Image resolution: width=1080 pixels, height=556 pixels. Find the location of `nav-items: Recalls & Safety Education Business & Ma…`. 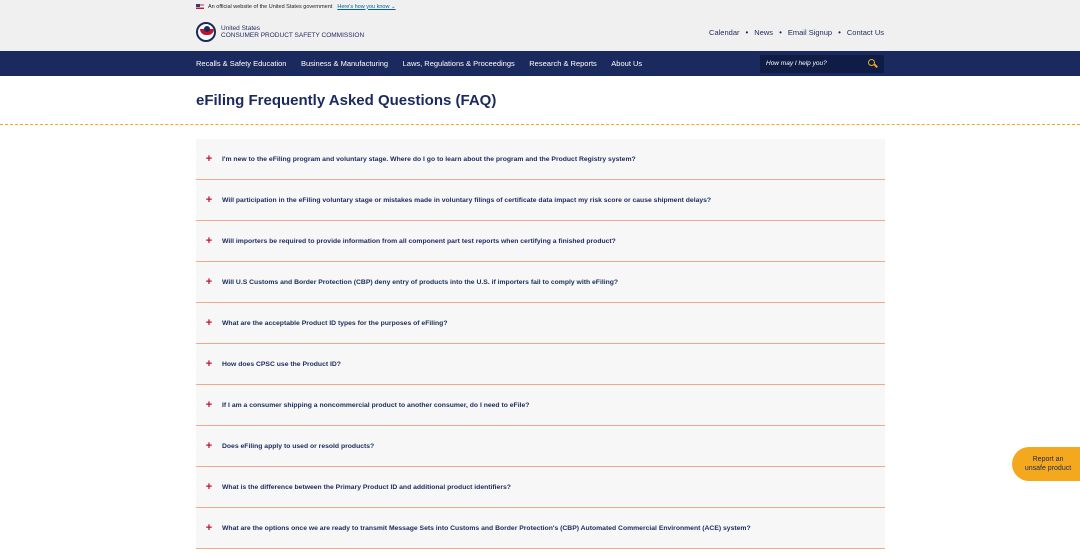

nav-items: Recalls & Safety Education Business & Ma… is located at coordinates (426, 63).